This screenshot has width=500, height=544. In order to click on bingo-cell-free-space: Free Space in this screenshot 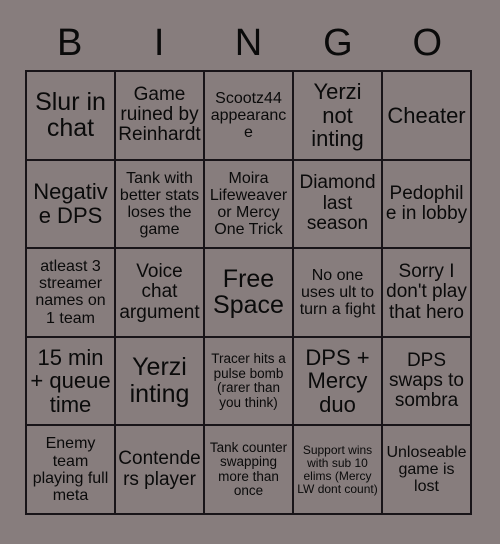, I will do `click(249, 293)`.